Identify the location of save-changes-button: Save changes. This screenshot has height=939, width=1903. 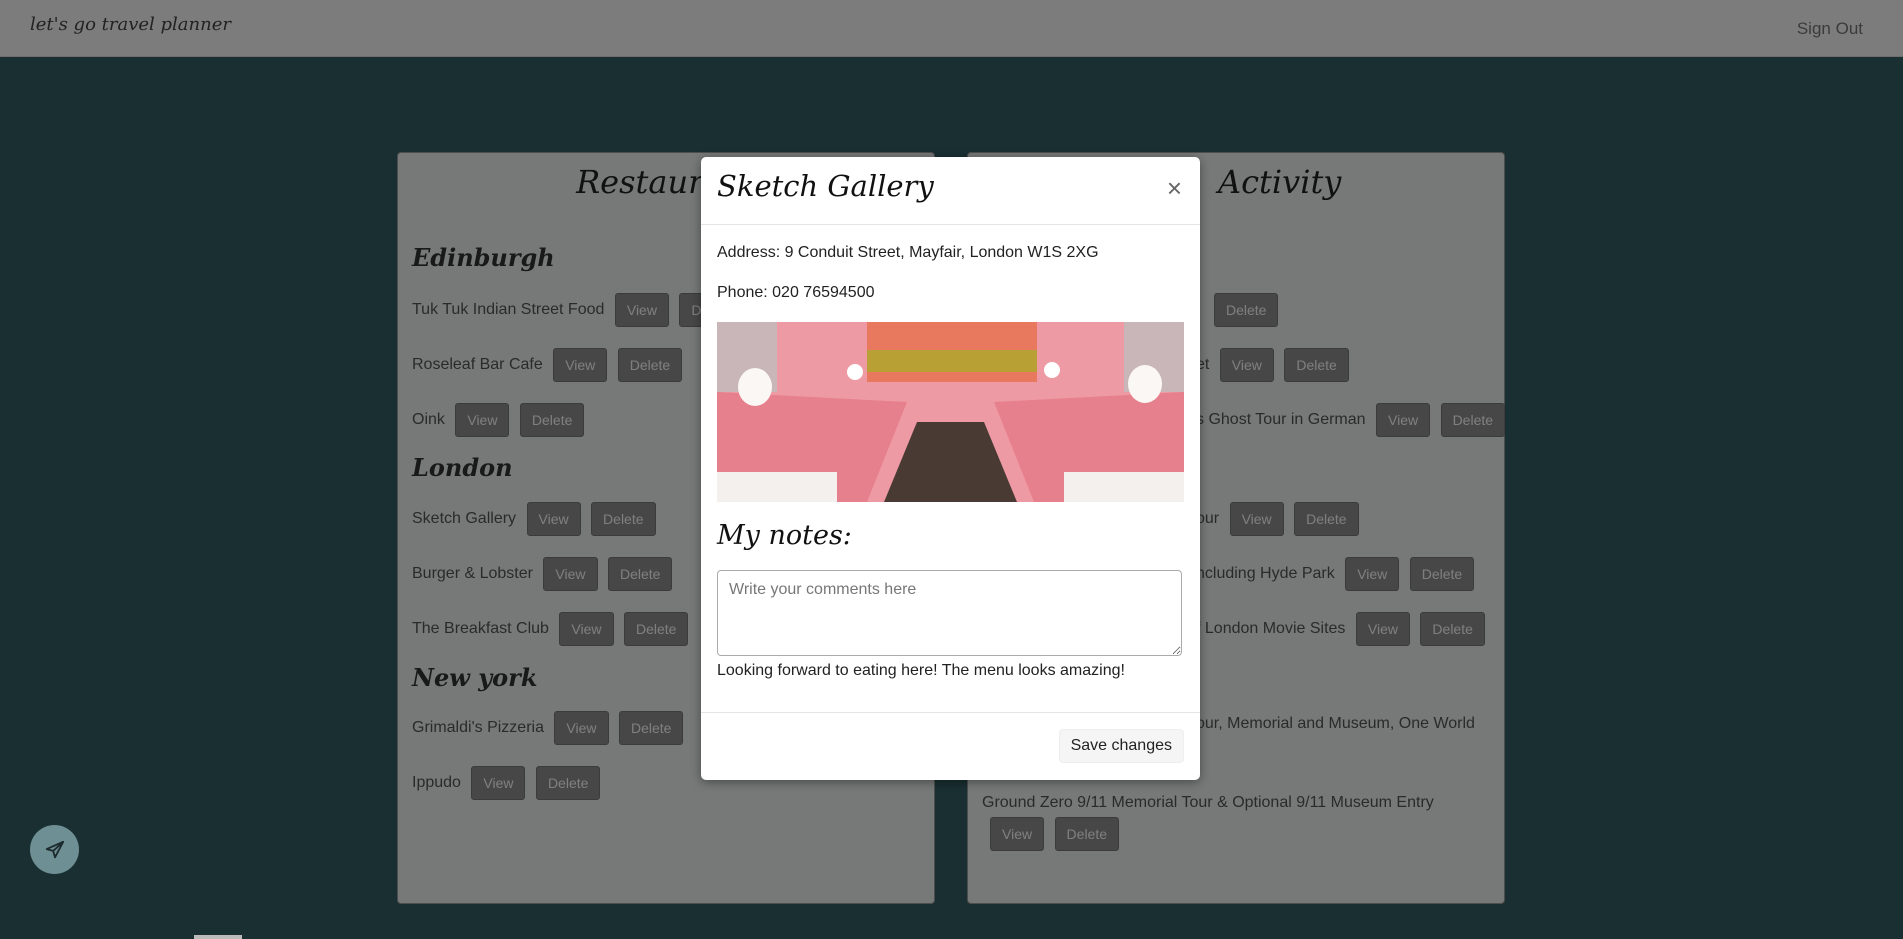
(1121, 746).